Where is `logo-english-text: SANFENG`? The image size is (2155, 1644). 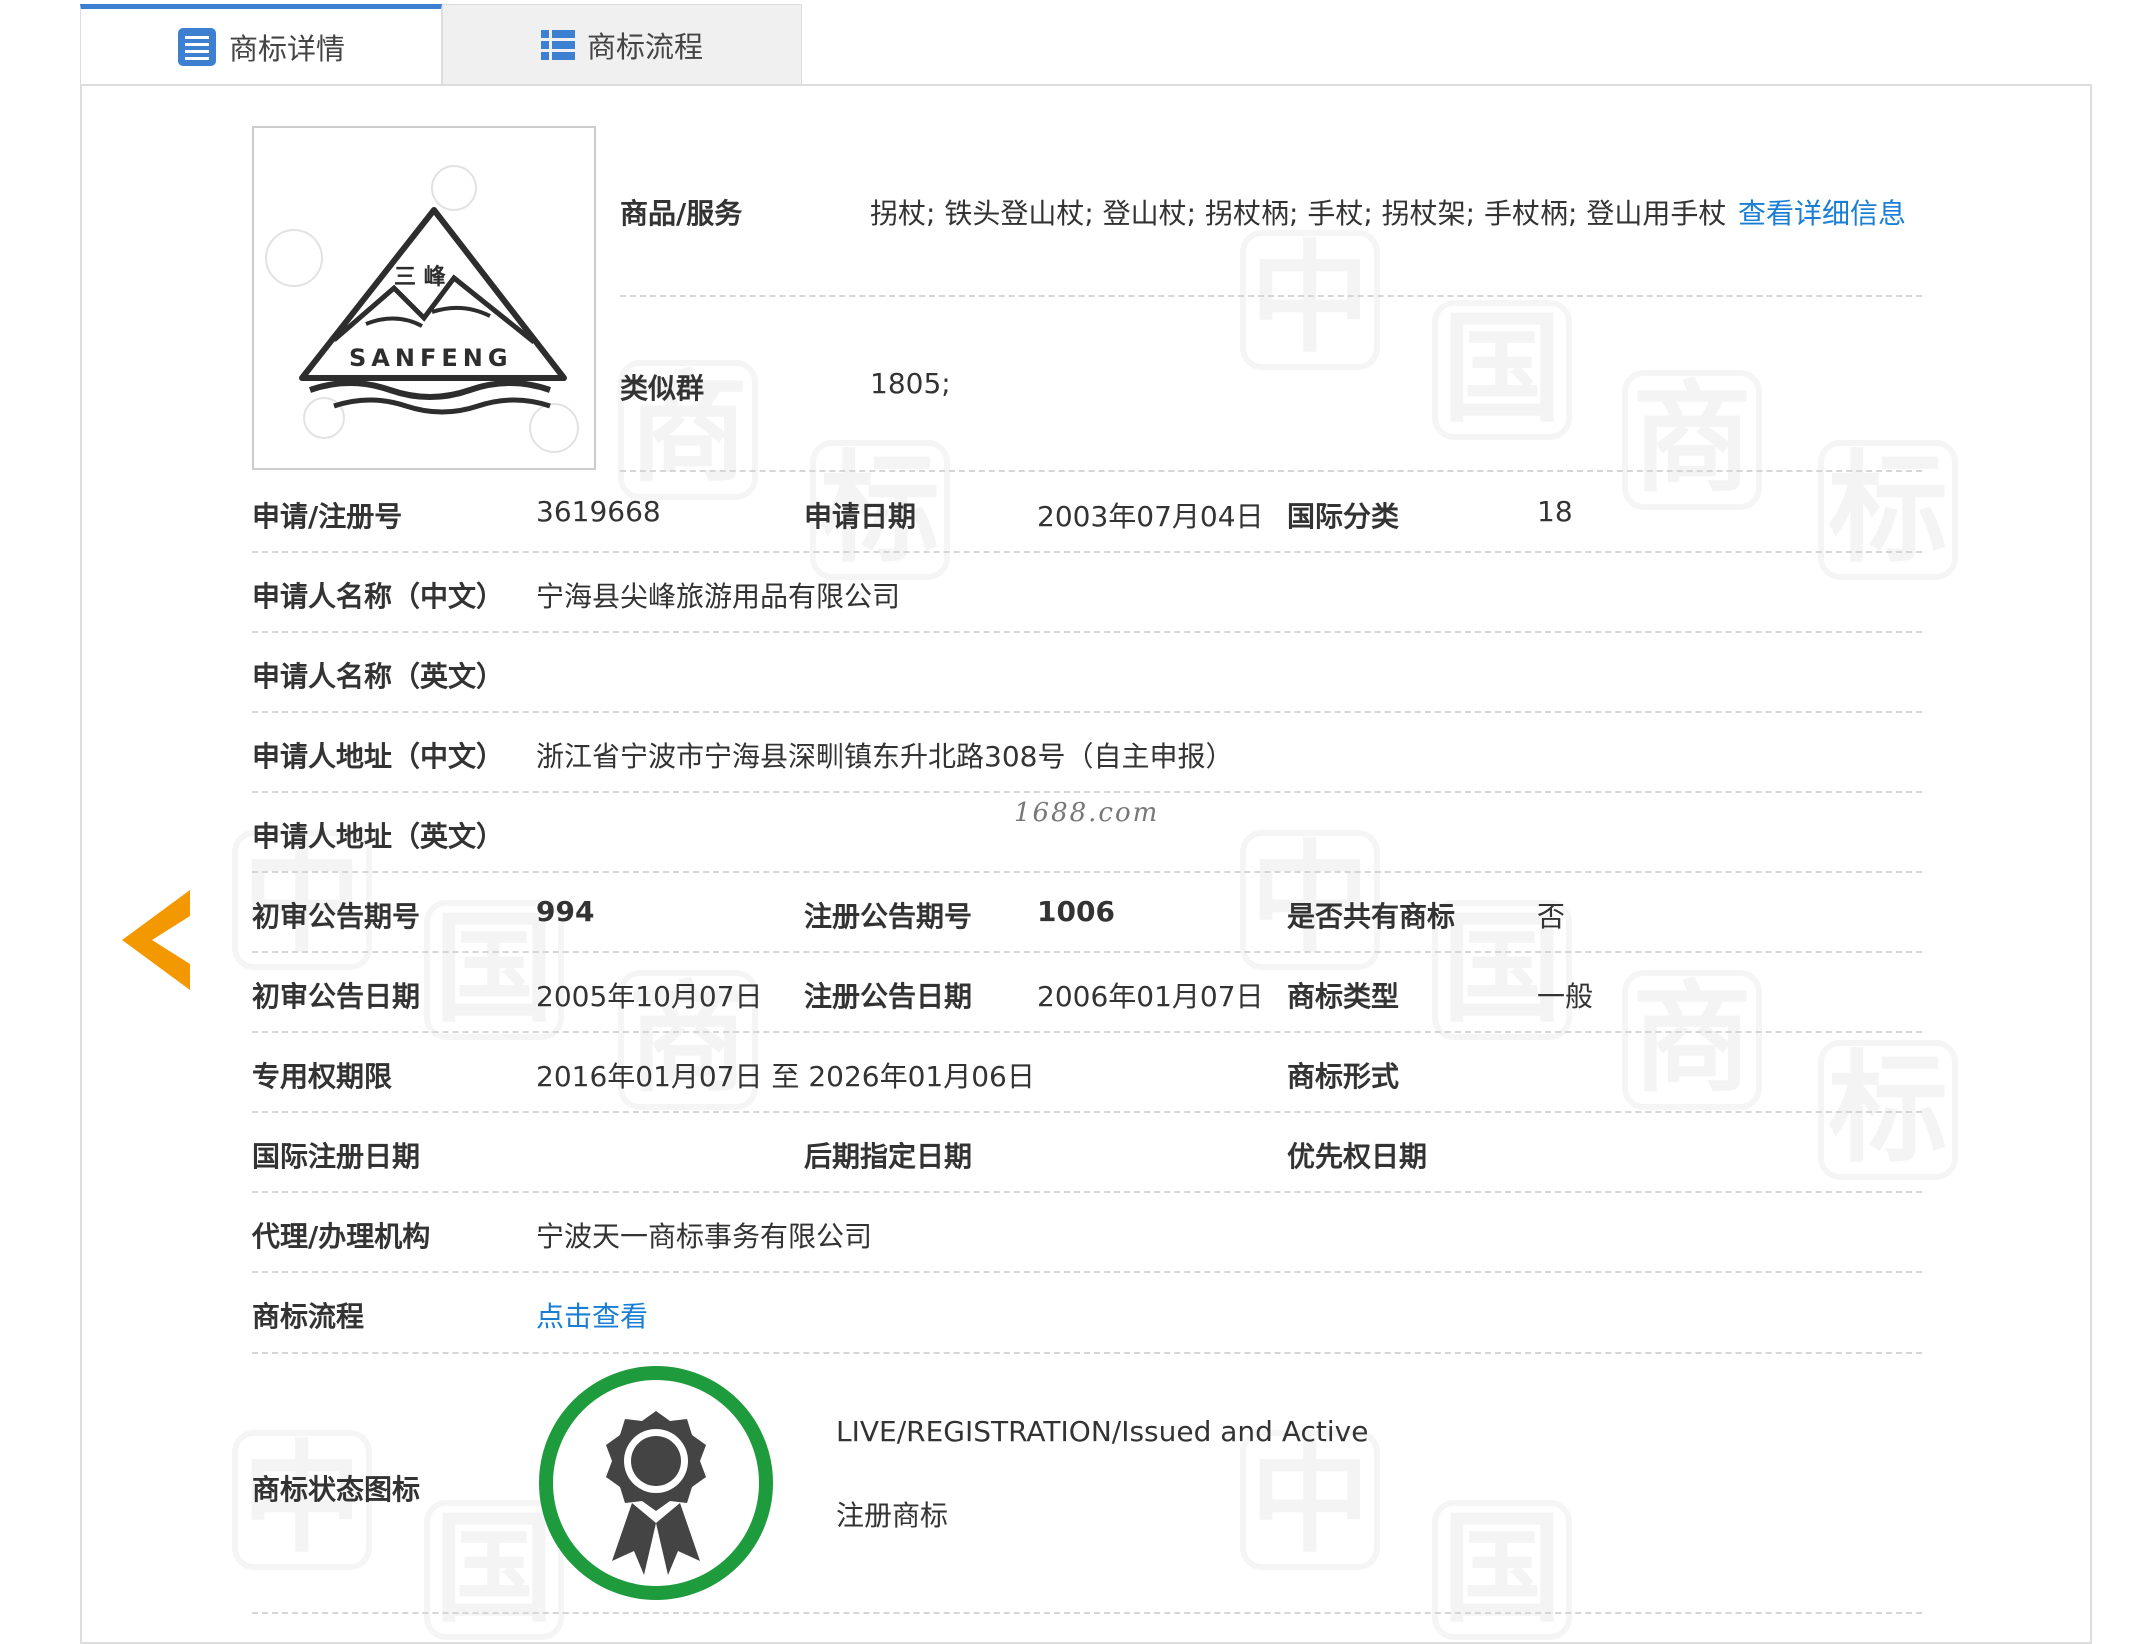
logo-english-text: SANFENG is located at coordinates (431, 358).